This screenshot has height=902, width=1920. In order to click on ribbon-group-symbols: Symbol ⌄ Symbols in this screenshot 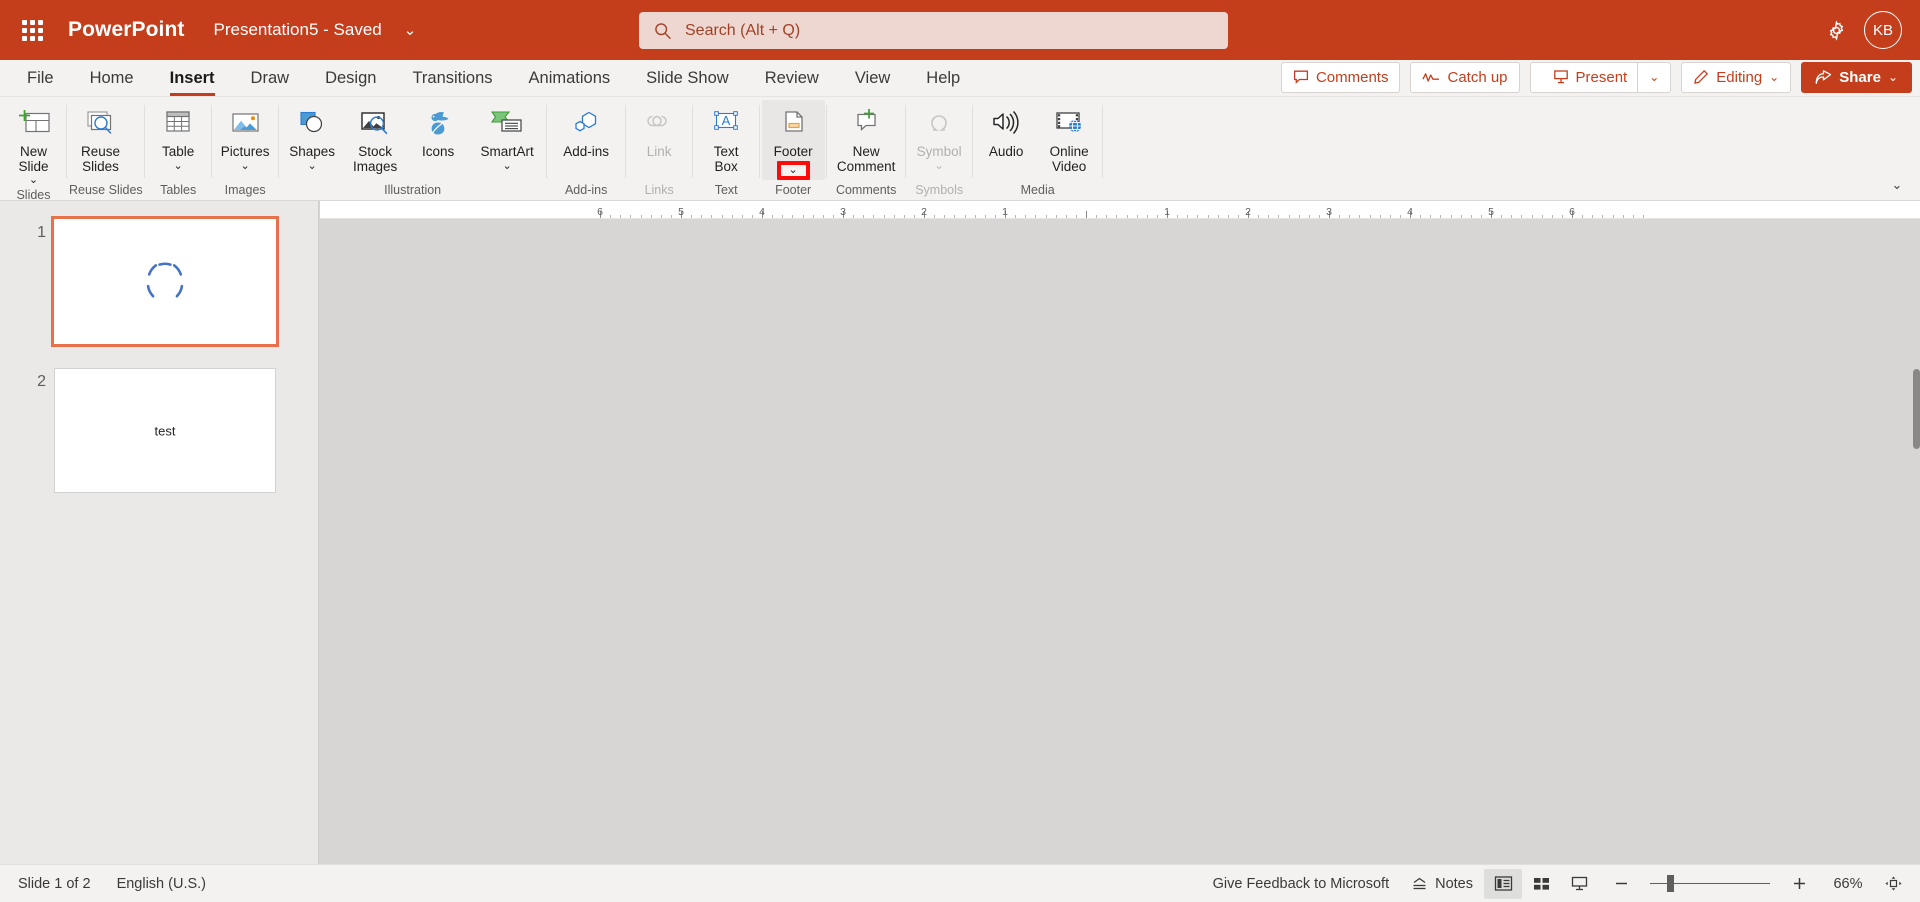, I will do `click(939, 148)`.